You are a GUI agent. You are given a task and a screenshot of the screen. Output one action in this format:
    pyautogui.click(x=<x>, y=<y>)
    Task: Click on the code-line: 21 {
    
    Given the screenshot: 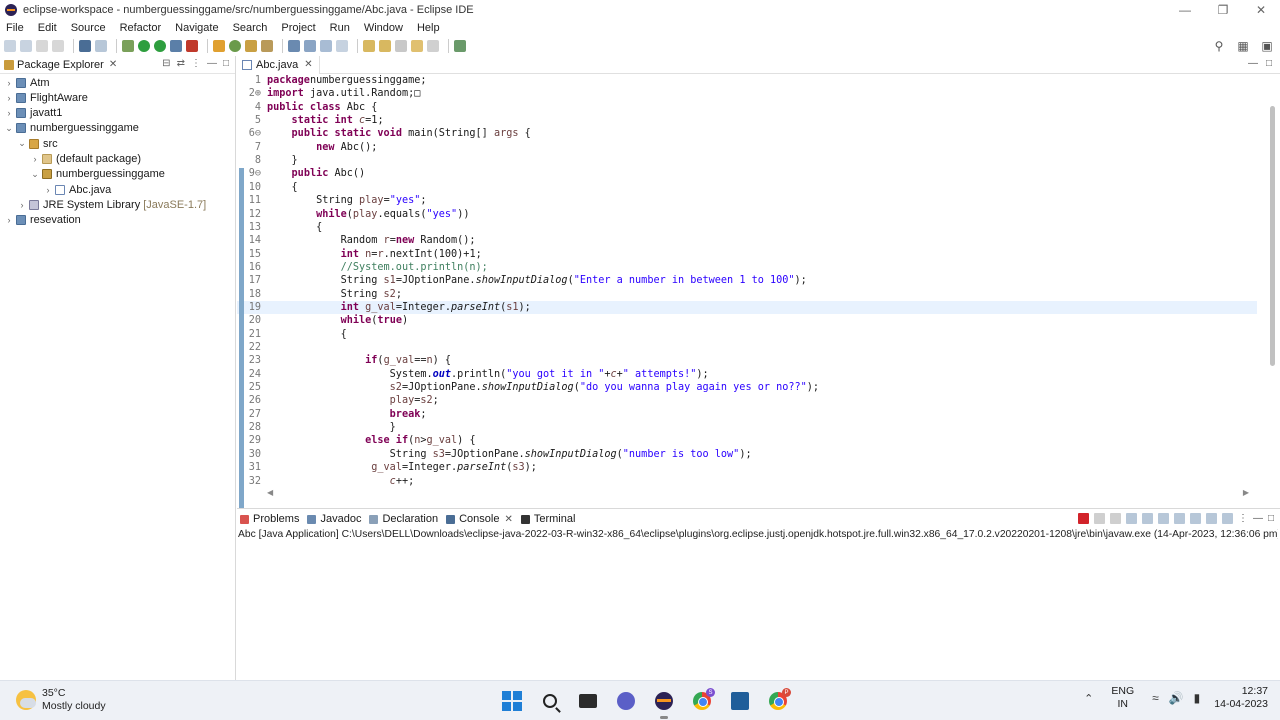 What is the action you would take?
    pyautogui.click(x=747, y=334)
    